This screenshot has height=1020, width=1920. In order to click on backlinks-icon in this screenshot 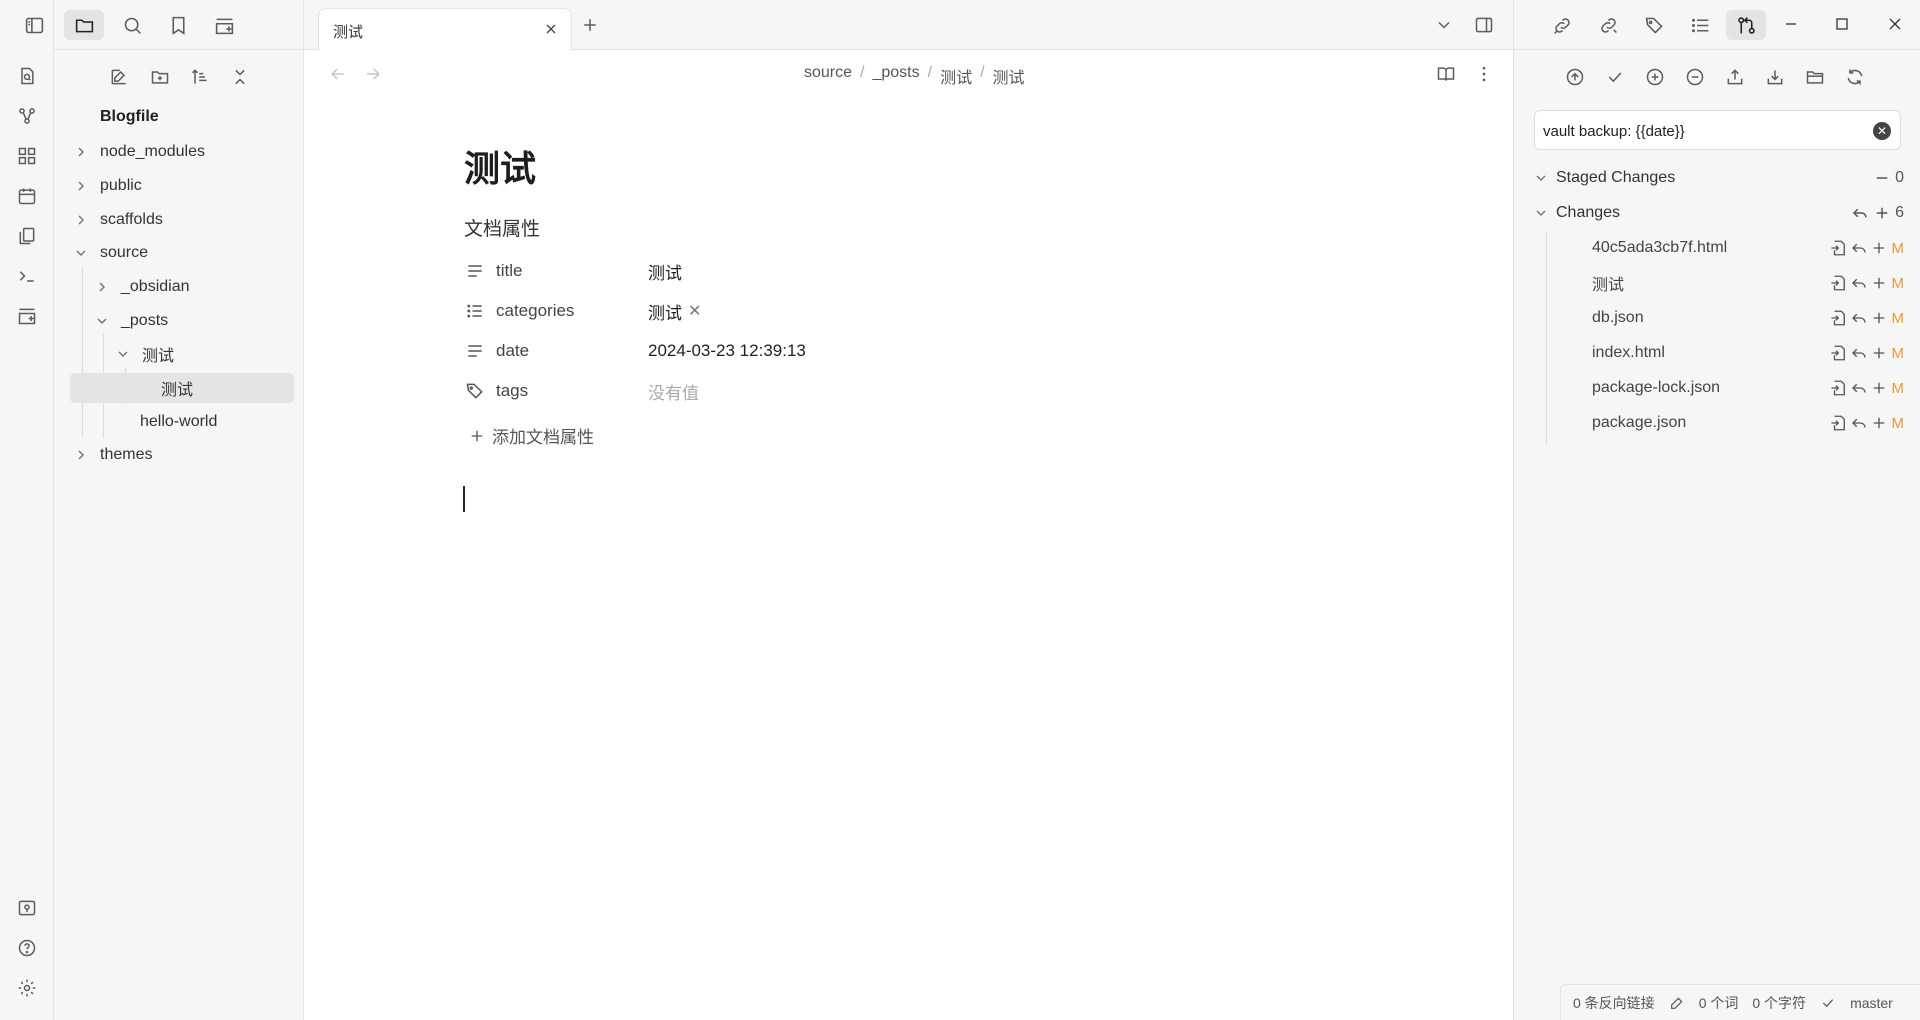, I will do `click(1562, 25)`.